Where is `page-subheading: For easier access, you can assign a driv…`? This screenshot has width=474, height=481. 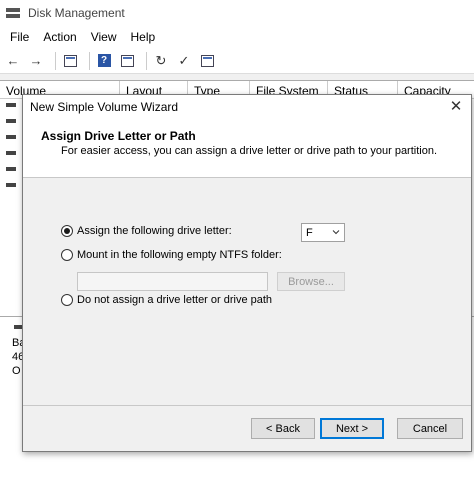
page-subheading: For easier access, you can assign a driv… is located at coordinates (249, 151).